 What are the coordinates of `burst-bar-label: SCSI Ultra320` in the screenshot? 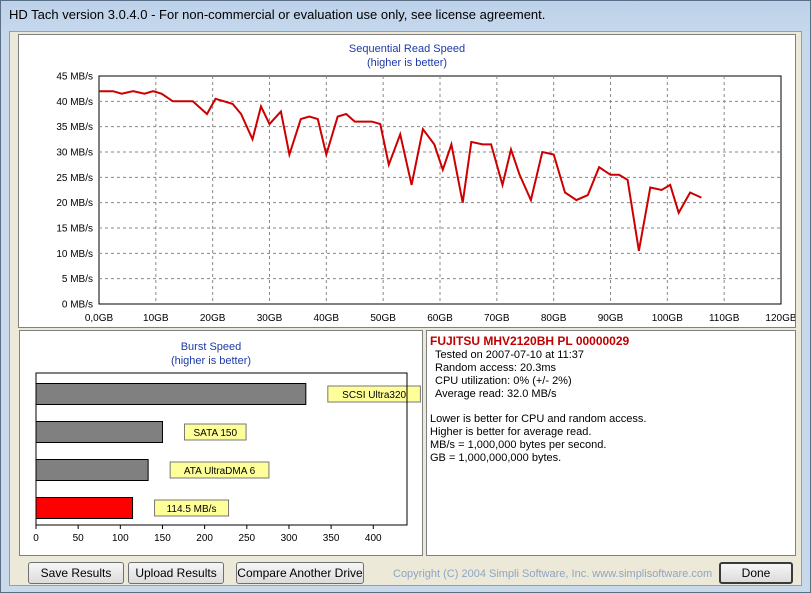 It's located at (374, 395).